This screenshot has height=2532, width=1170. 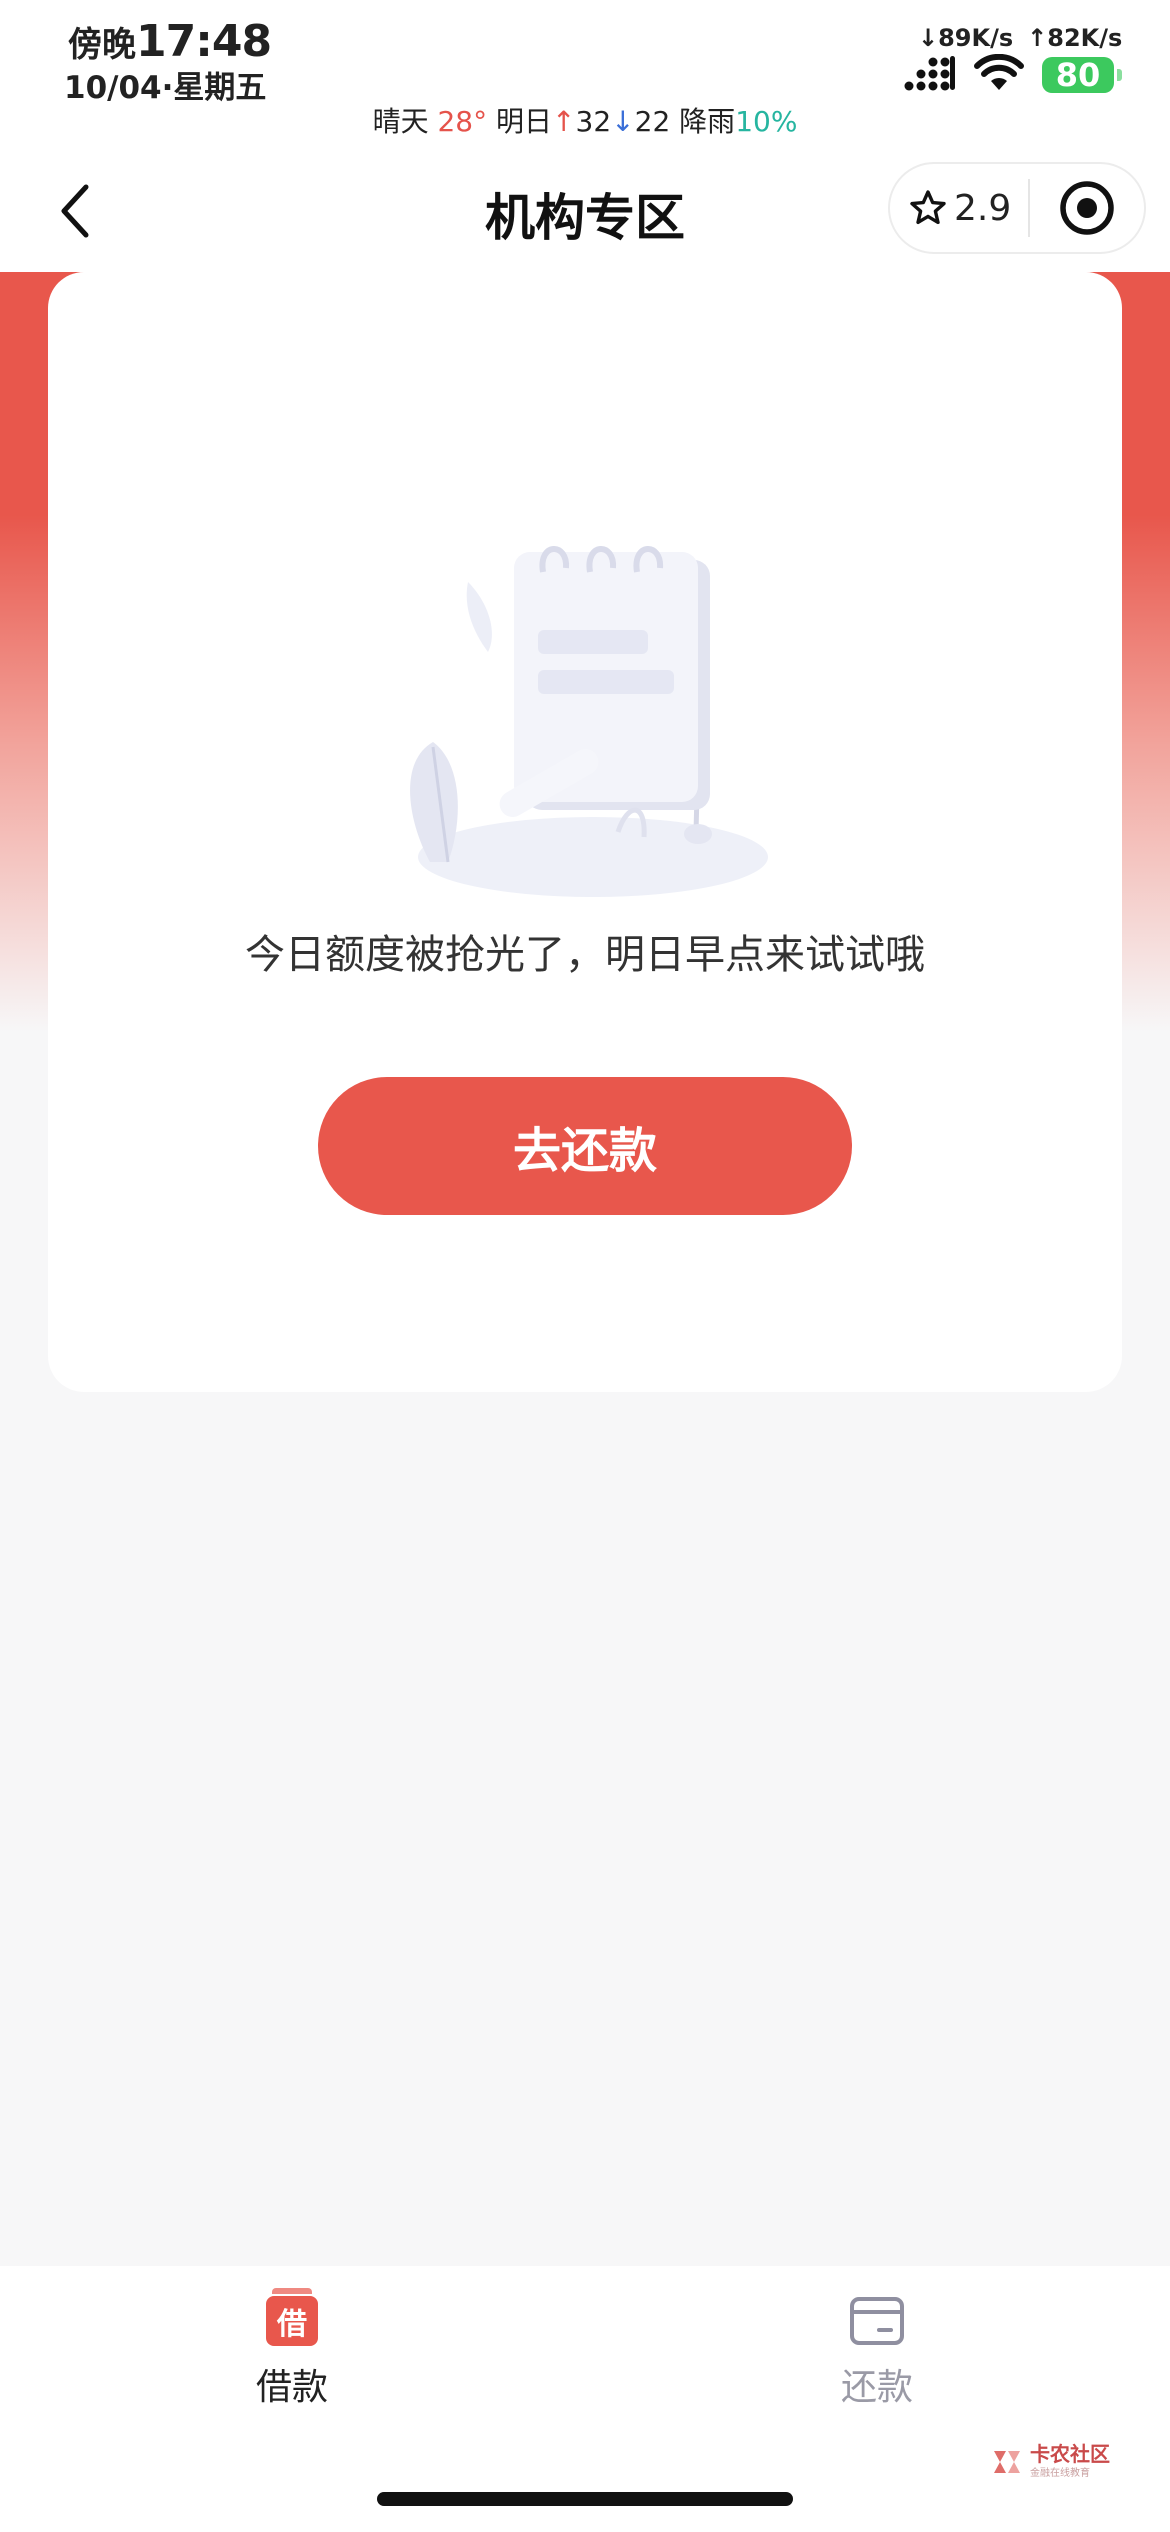 I want to click on rating-value: 2.9, so click(x=983, y=208).